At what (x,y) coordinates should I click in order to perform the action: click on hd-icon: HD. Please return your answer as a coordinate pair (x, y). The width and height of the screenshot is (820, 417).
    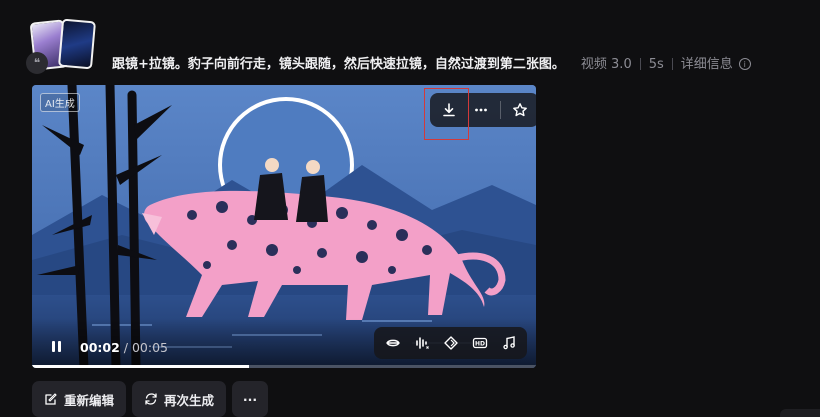
    Looking at the image, I should click on (479, 343).